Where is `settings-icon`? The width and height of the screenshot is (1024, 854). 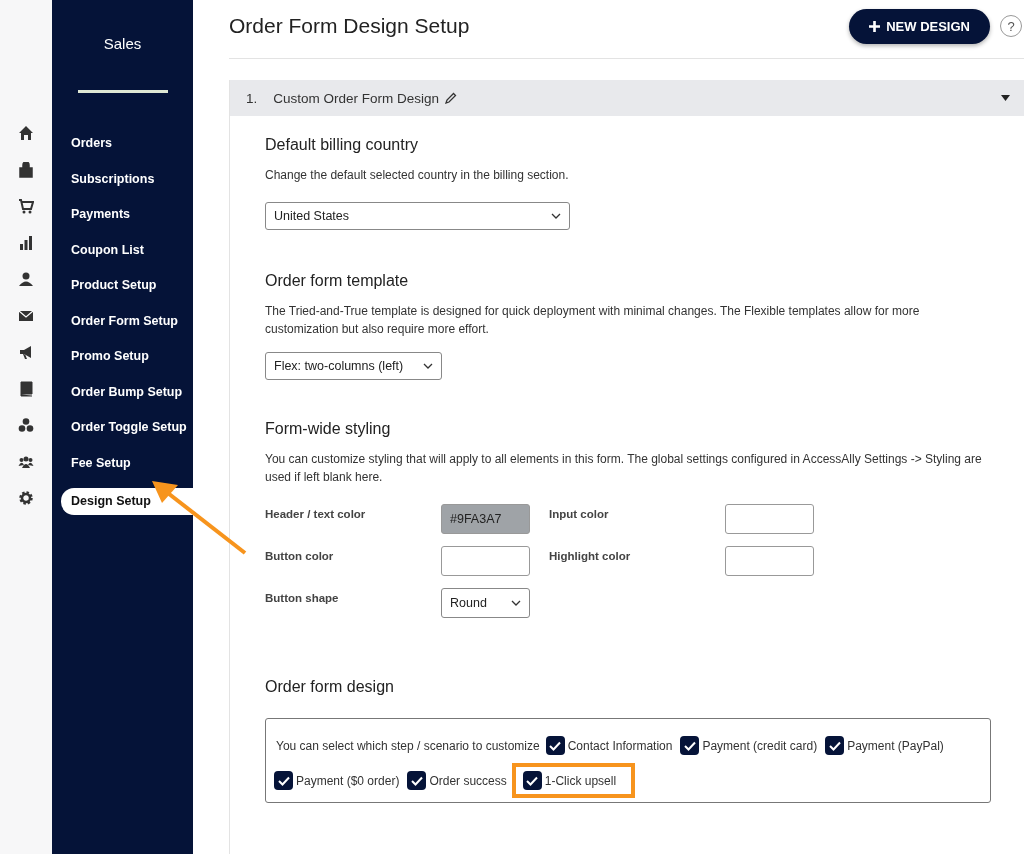
settings-icon is located at coordinates (26, 498).